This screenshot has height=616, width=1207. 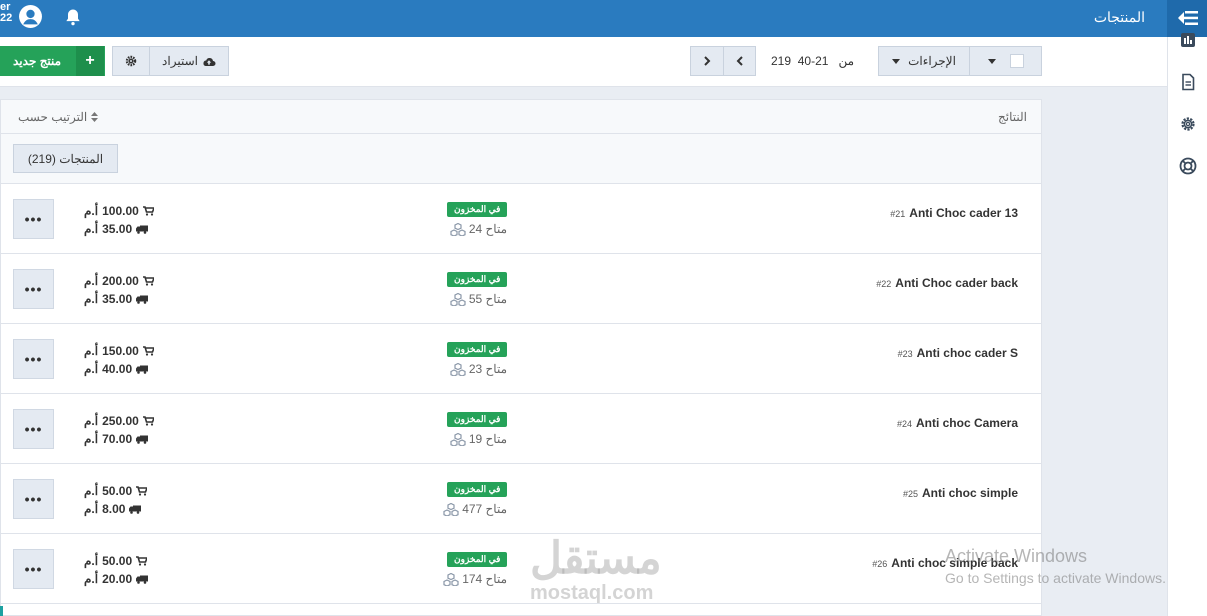 I want to click on chevron-left-icon, so click(x=739, y=61).